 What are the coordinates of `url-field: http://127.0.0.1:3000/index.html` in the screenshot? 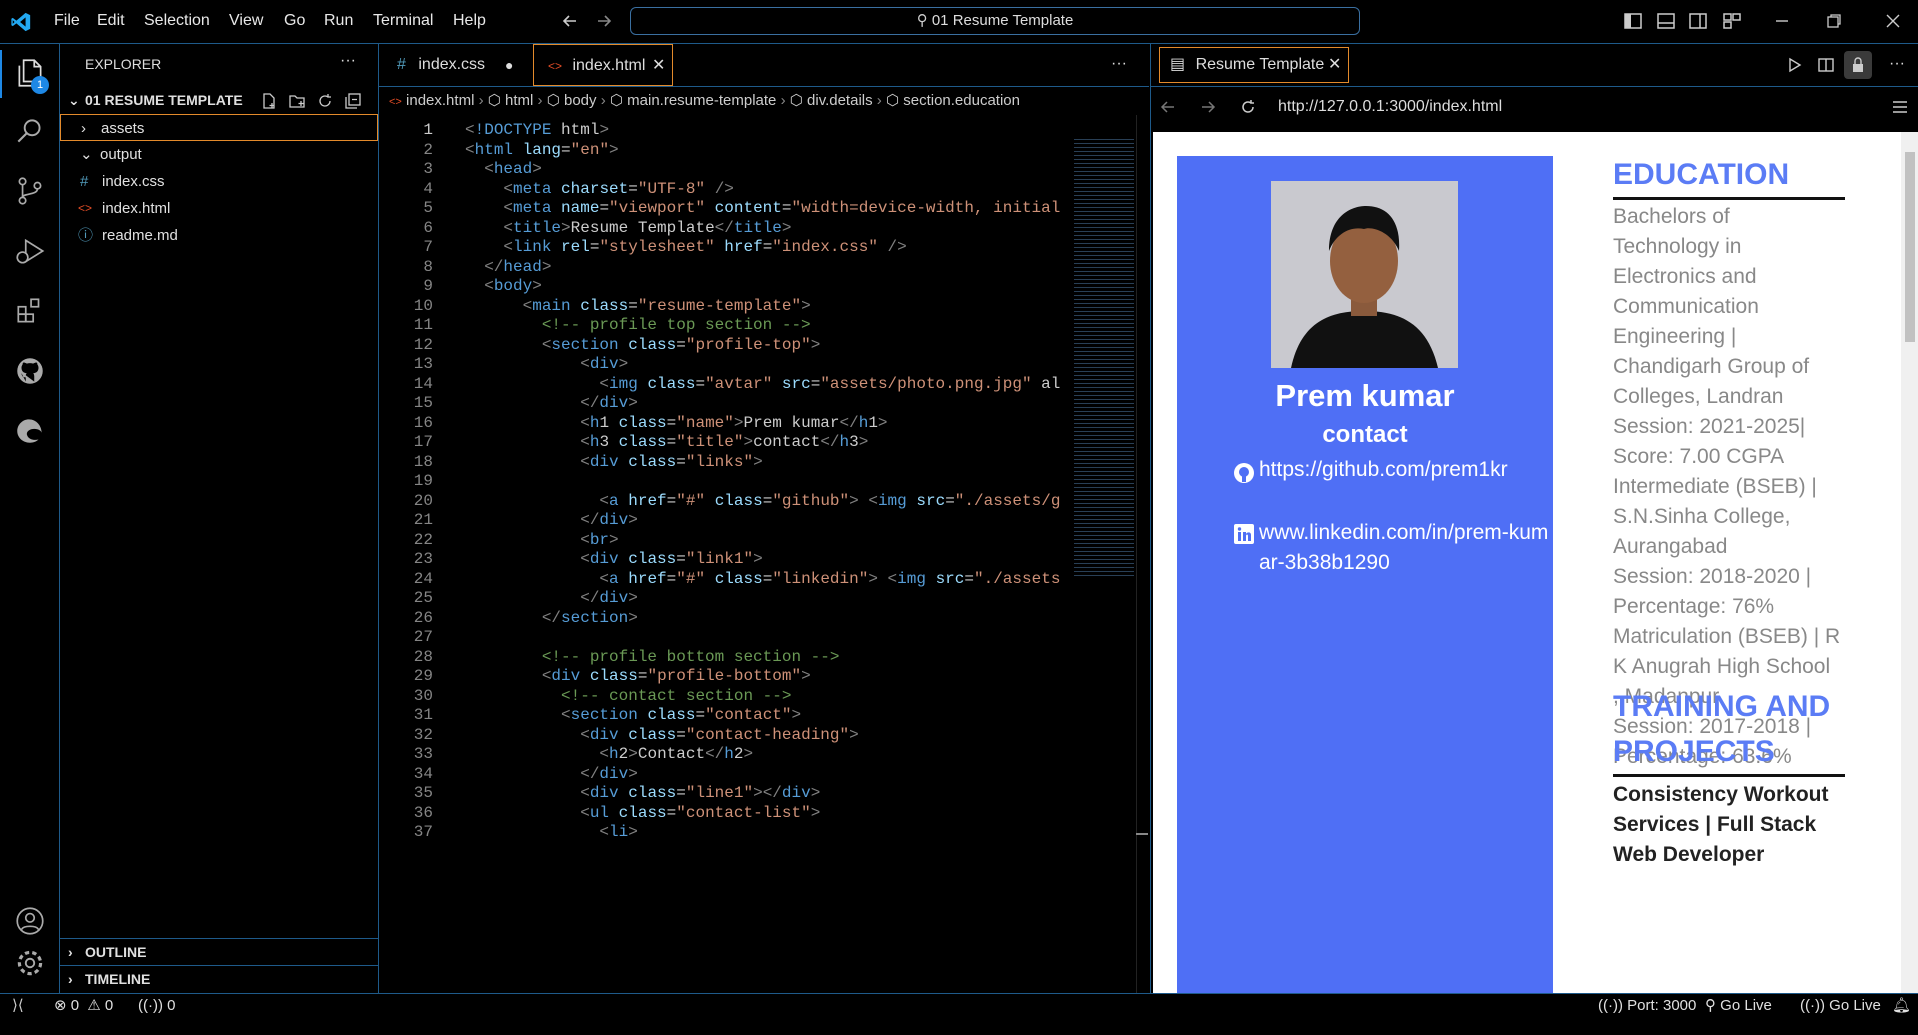 It's located at (1390, 107).